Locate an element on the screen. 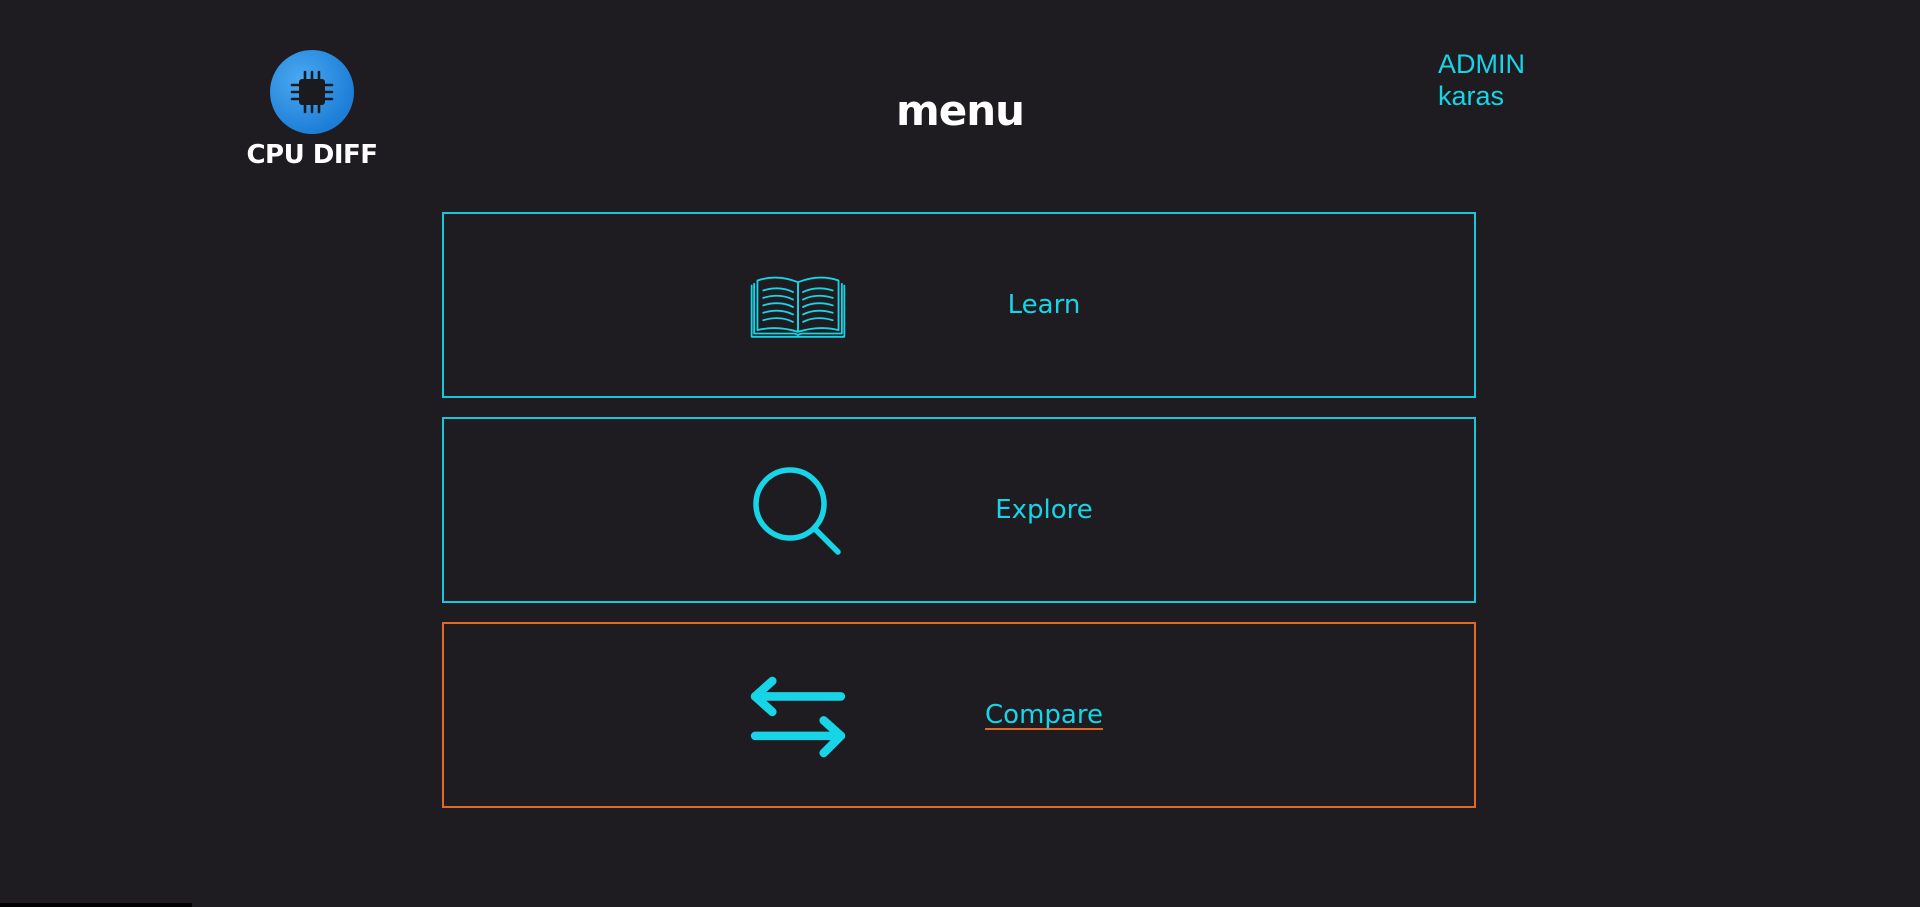  open-book-icon is located at coordinates (798, 307).